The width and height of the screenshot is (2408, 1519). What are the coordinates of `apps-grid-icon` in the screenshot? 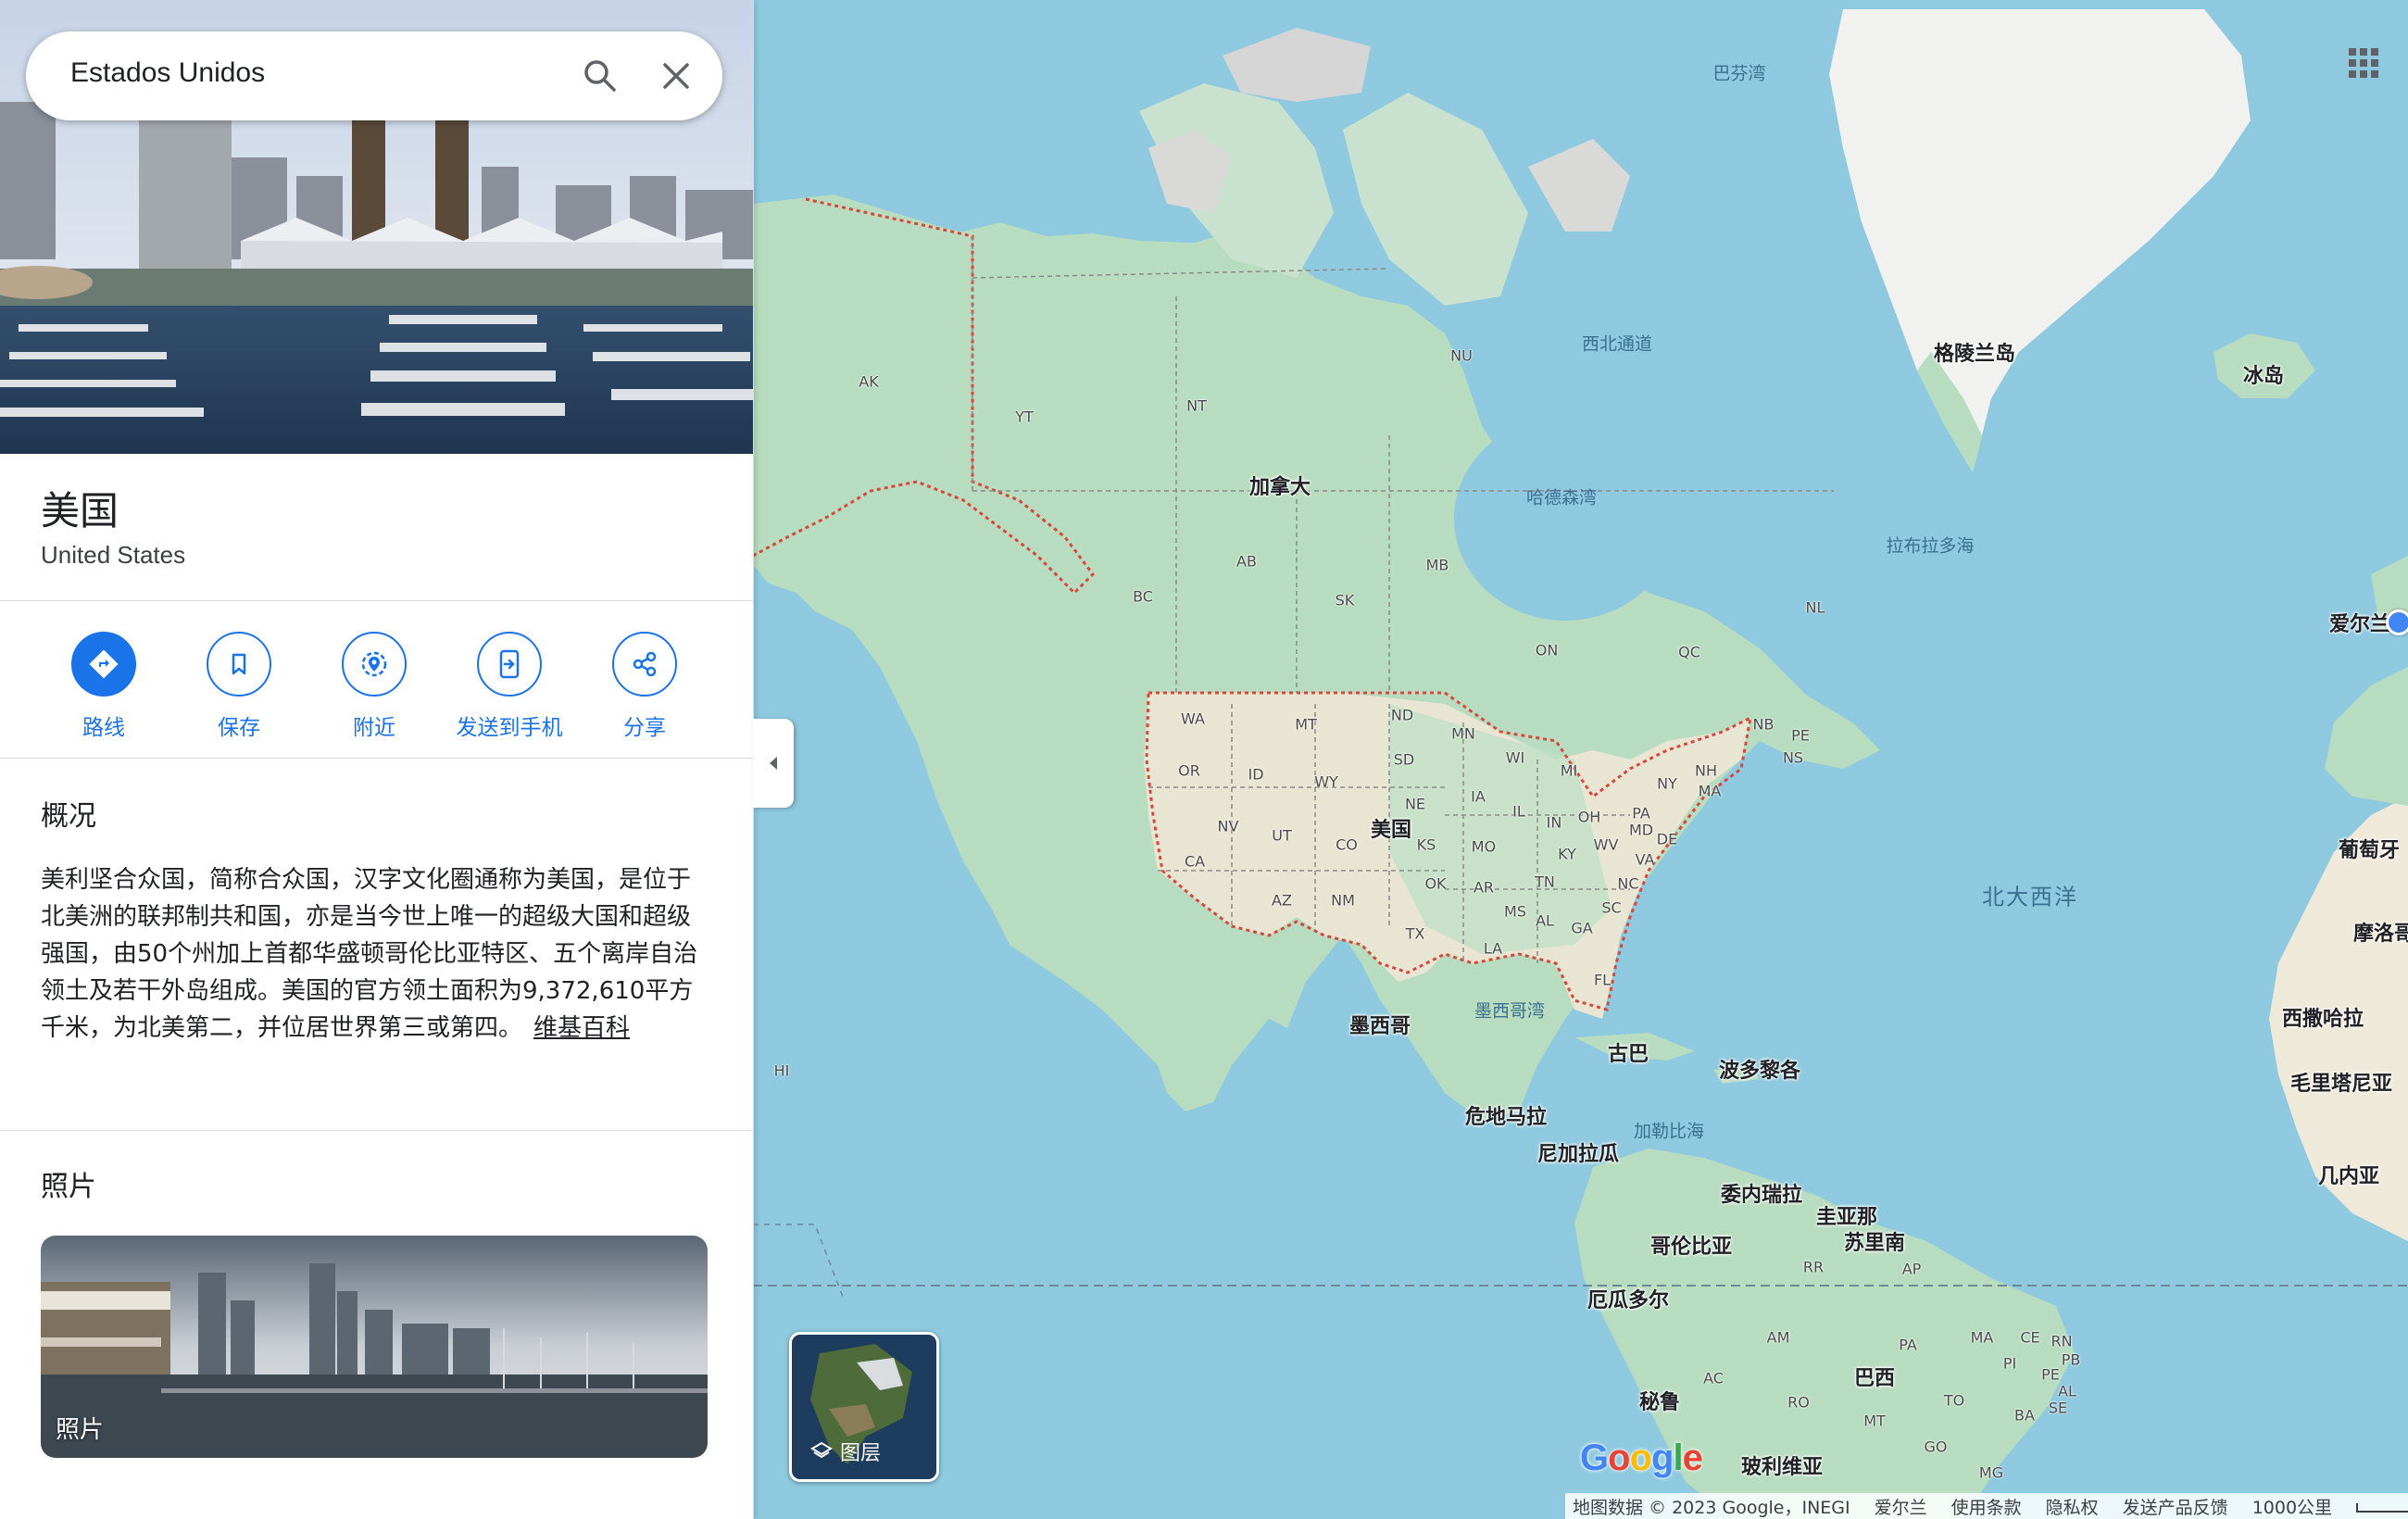 It's located at (2363, 63).